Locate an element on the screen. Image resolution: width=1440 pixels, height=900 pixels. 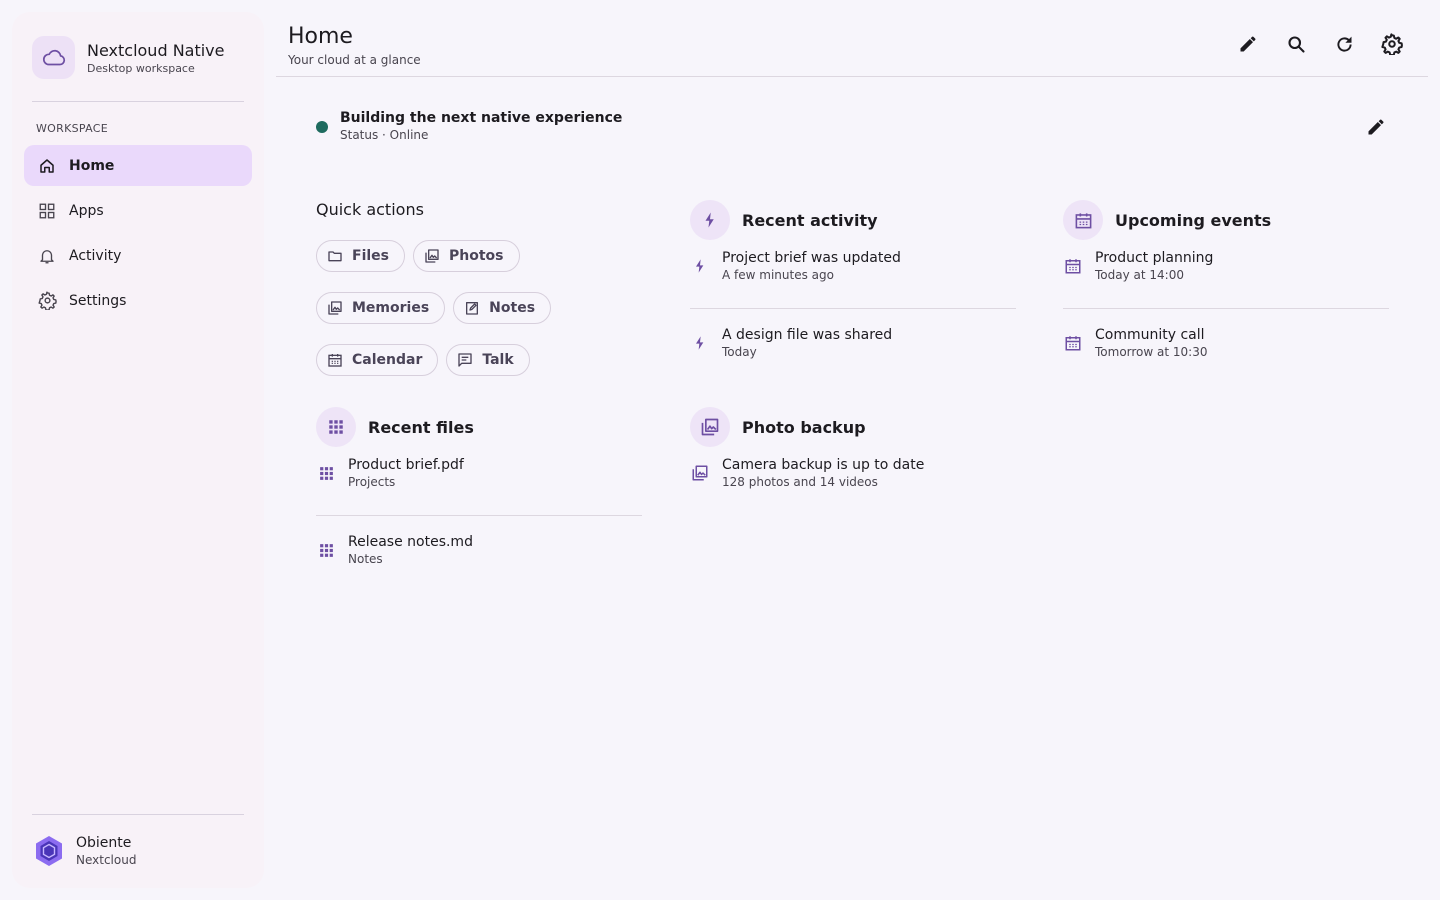
home-icon is located at coordinates (47, 166).